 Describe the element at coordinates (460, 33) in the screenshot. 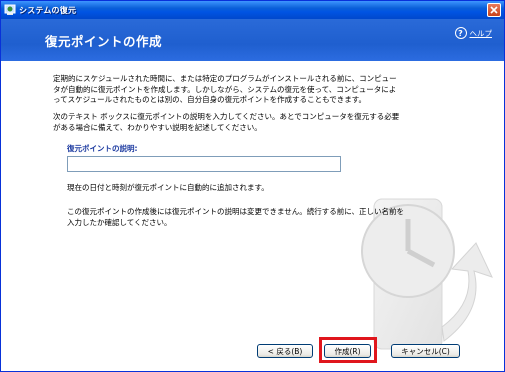

I see `help-icon: ?` at that location.